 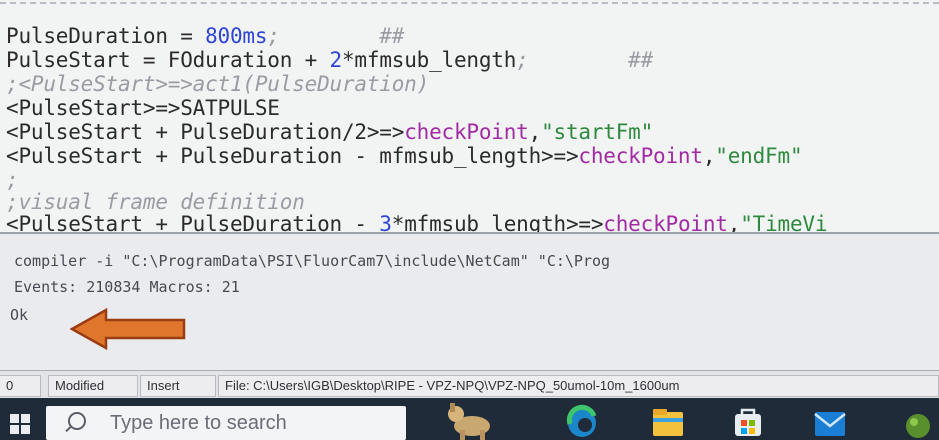 What do you see at coordinates (193, 222) in the screenshot?
I see `code-token: <PulseStart + PulseDuration -` at bounding box center [193, 222].